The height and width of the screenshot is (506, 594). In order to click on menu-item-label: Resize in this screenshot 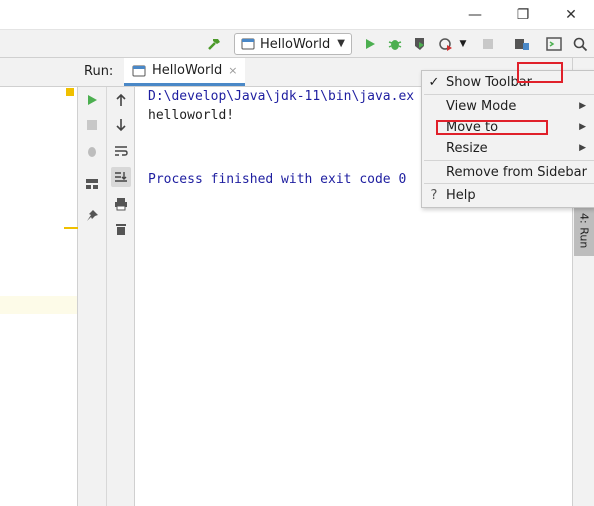, I will do `click(467, 148)`.